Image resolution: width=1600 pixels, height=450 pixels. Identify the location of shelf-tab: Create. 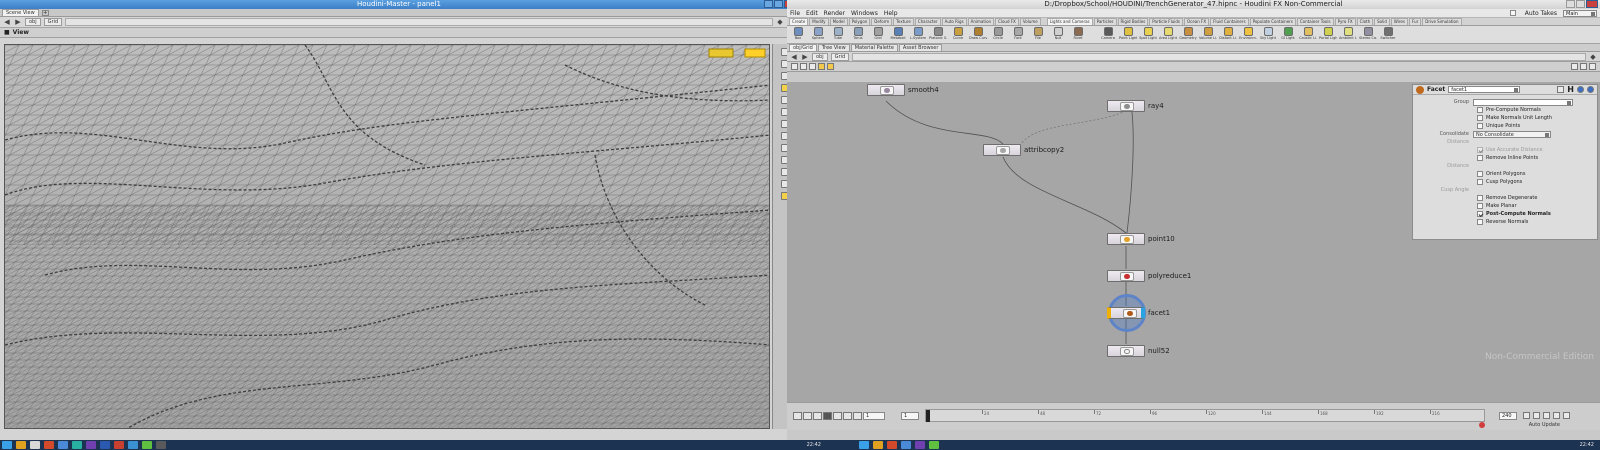
(799, 21).